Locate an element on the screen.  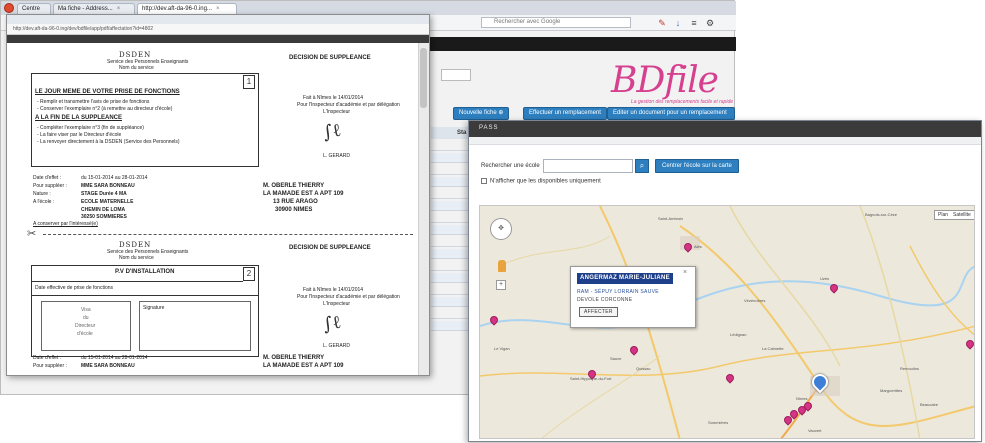
field-value: du 15-01-2014 au 28-01-2014 is located at coordinates (114, 358).